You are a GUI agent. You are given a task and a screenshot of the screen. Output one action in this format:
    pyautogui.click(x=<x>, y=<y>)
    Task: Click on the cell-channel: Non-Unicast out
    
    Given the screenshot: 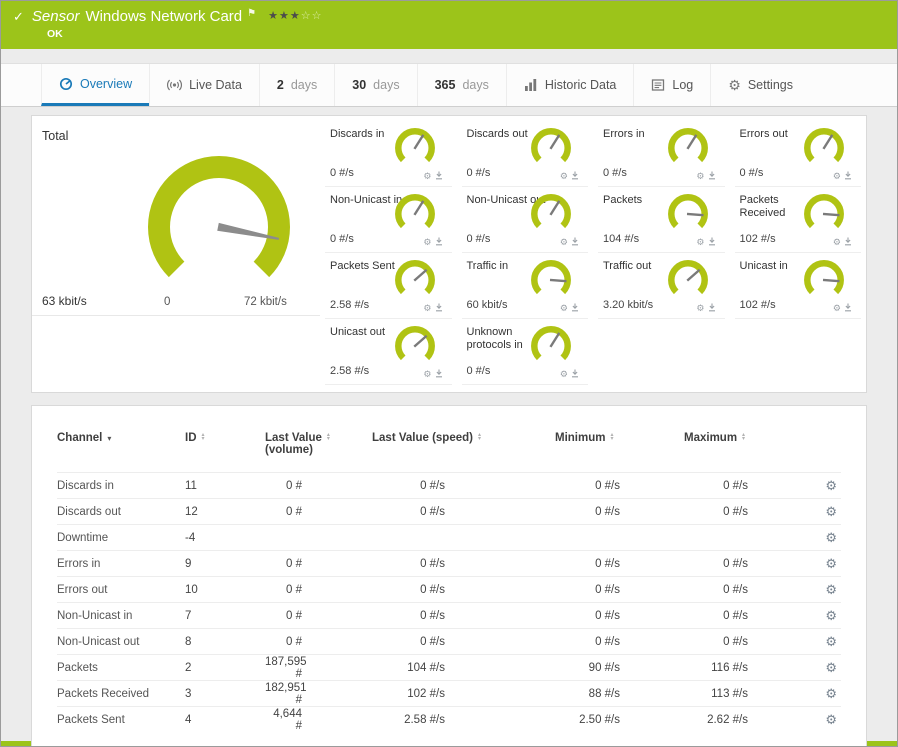 What is the action you would take?
    pyautogui.click(x=121, y=641)
    